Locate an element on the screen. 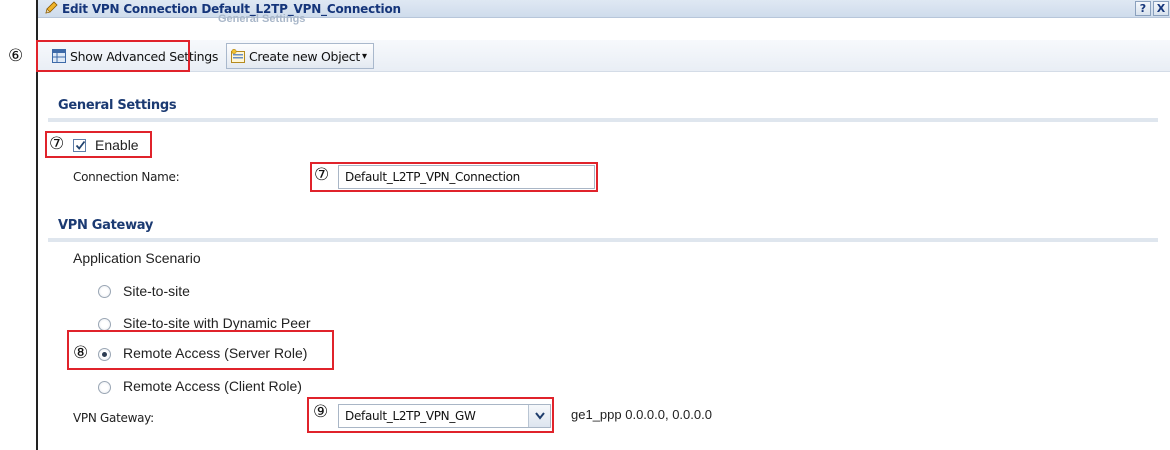  vpn-gateway-title: VPN Gateway is located at coordinates (106, 225).